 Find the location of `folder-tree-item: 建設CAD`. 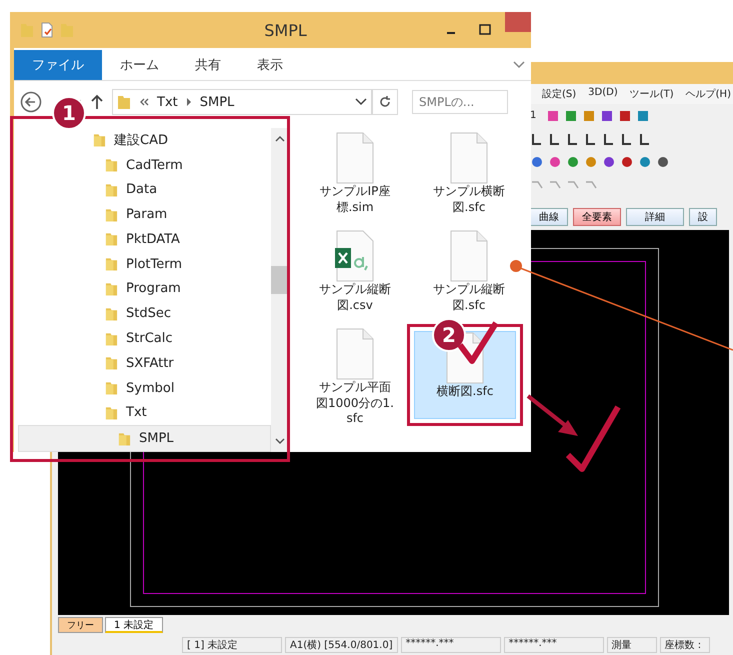

folder-tree-item: 建設CAD is located at coordinates (144, 140).